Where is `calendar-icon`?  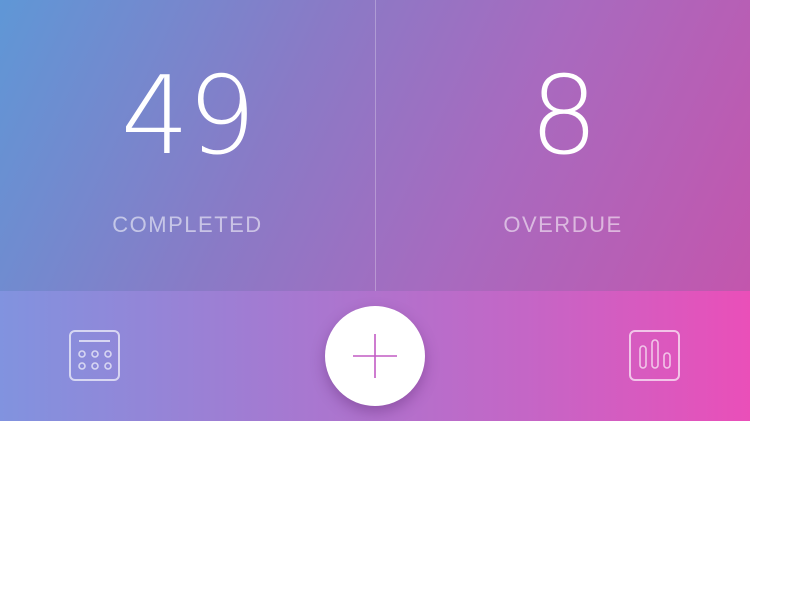 calendar-icon is located at coordinates (94, 355).